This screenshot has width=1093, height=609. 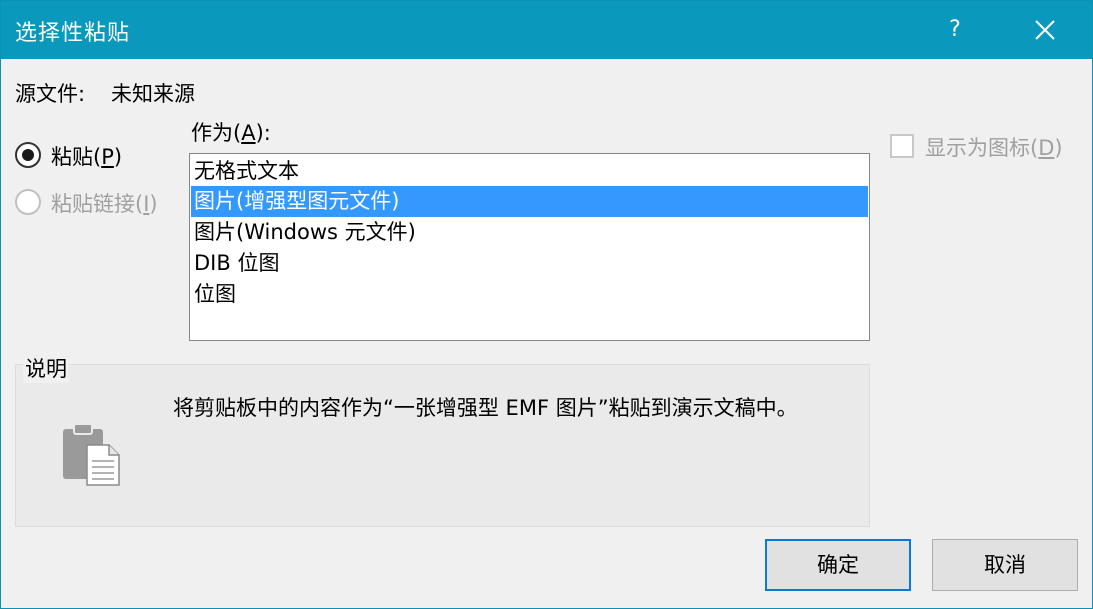 I want to click on title-bar: 选择性粘贴 ?, so click(x=546, y=30).